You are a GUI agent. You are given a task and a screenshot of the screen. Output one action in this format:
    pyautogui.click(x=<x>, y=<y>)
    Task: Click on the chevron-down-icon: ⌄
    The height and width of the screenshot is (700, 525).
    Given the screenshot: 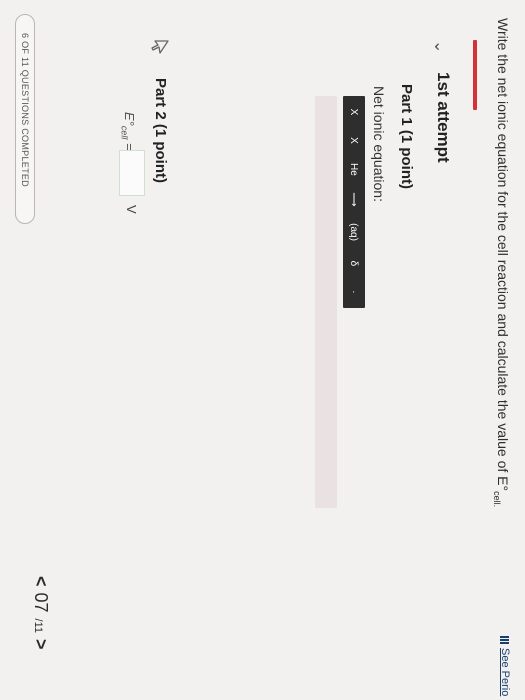 What is the action you would take?
    pyautogui.click(x=440, y=46)
    